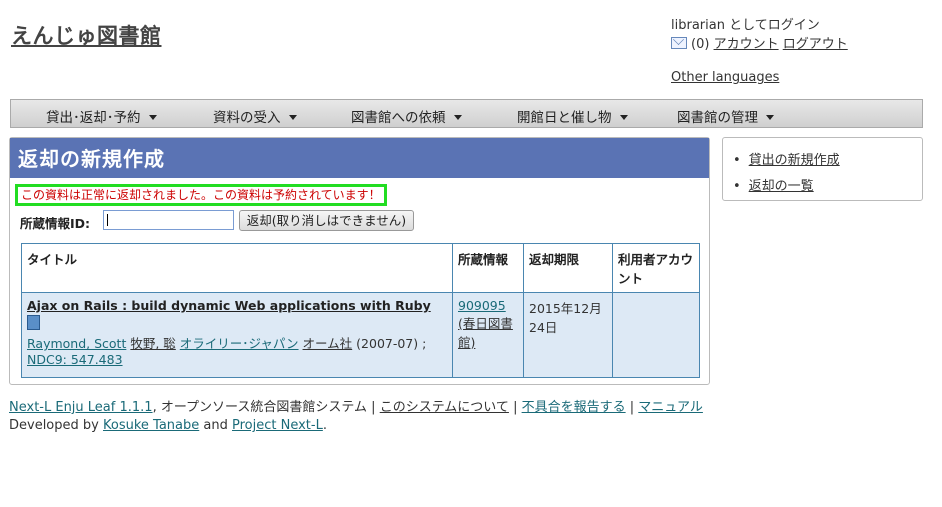 The width and height of the screenshot is (942, 507). I want to click on item-id-input, so click(168, 220).